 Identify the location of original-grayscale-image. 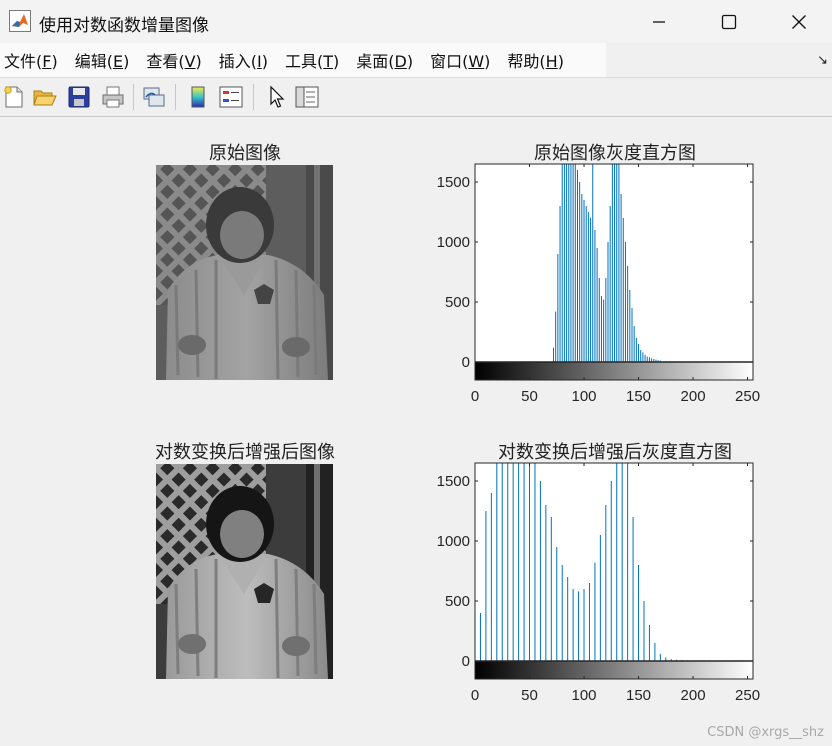
(244, 272).